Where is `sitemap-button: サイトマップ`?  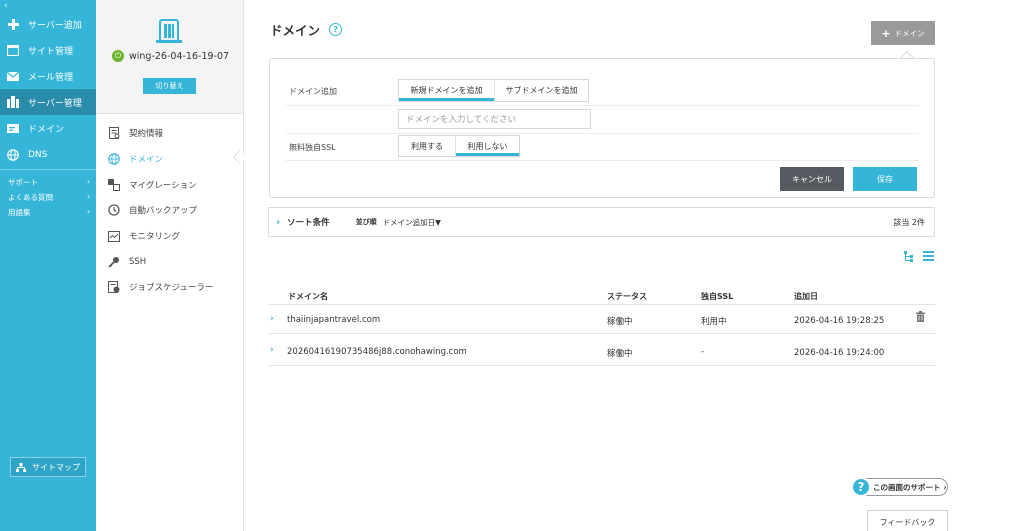 sitemap-button: サイトマップ is located at coordinates (48, 467).